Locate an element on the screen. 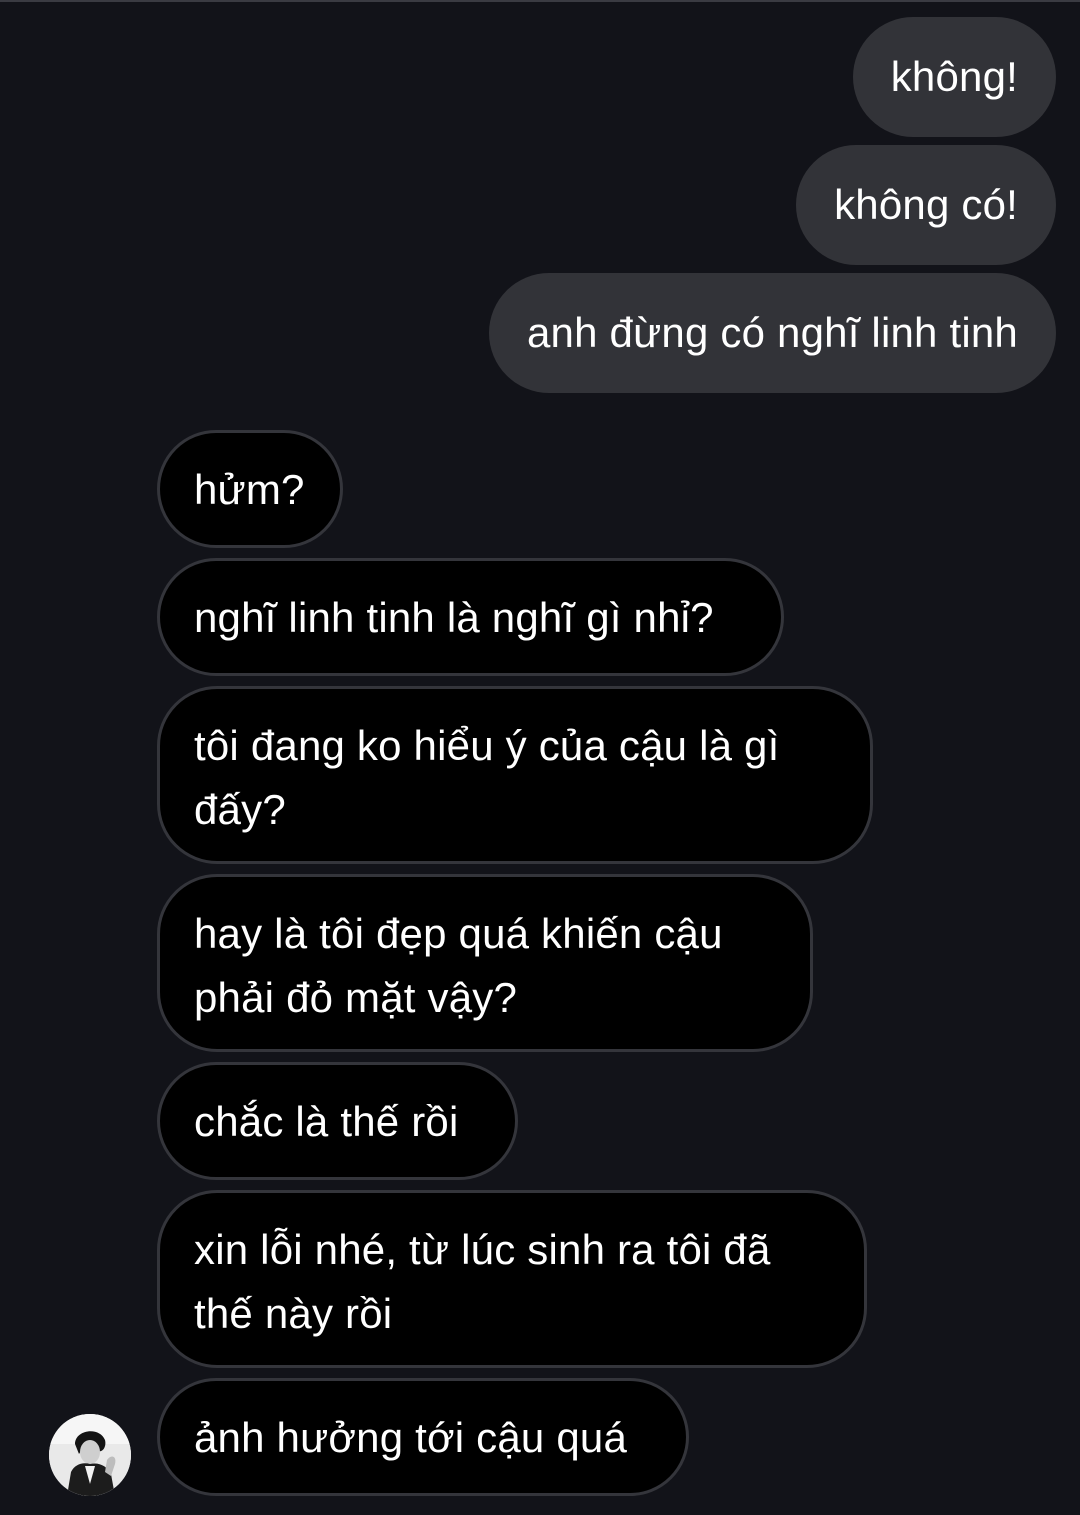  received-message: hửm? is located at coordinates (250, 489).